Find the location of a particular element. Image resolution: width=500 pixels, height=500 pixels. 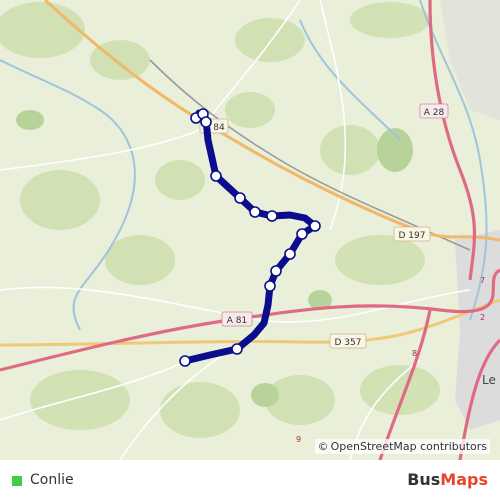

map-attribution: © OpenStreetMap contributors is located at coordinates (402, 446).